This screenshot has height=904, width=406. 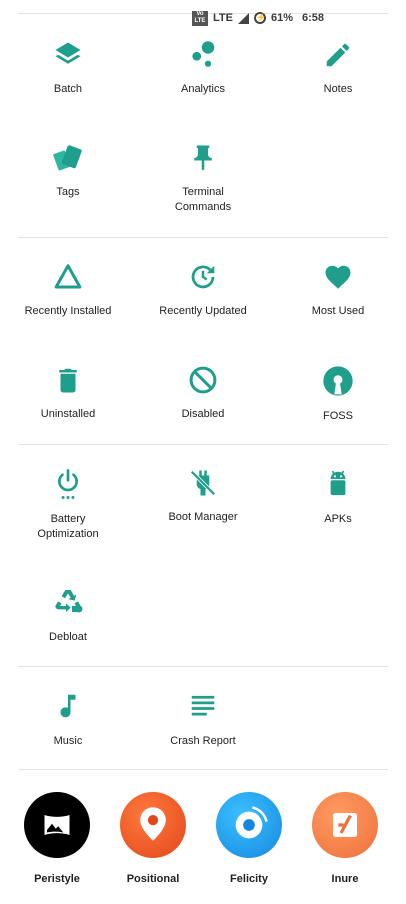 I want to click on menu-item-recently-updated: Recently Updated, so click(x=203, y=290).